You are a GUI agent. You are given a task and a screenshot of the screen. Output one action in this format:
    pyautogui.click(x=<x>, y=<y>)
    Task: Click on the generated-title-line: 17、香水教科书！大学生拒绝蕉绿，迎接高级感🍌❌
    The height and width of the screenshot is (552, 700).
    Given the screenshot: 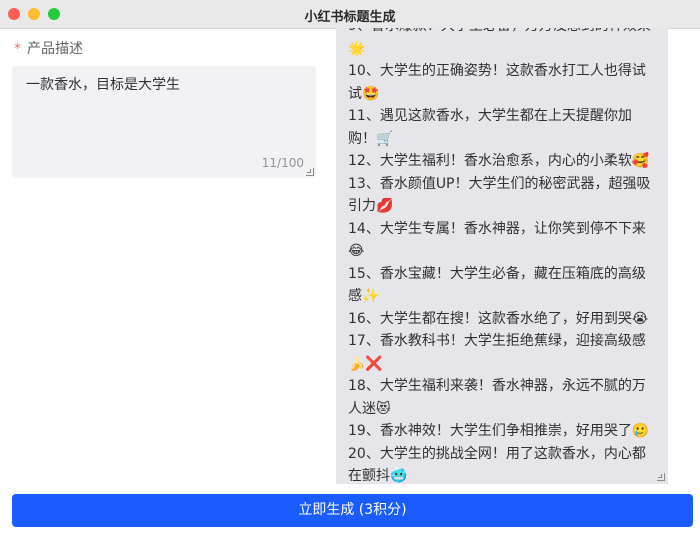 What is the action you would take?
    pyautogui.click(x=497, y=352)
    